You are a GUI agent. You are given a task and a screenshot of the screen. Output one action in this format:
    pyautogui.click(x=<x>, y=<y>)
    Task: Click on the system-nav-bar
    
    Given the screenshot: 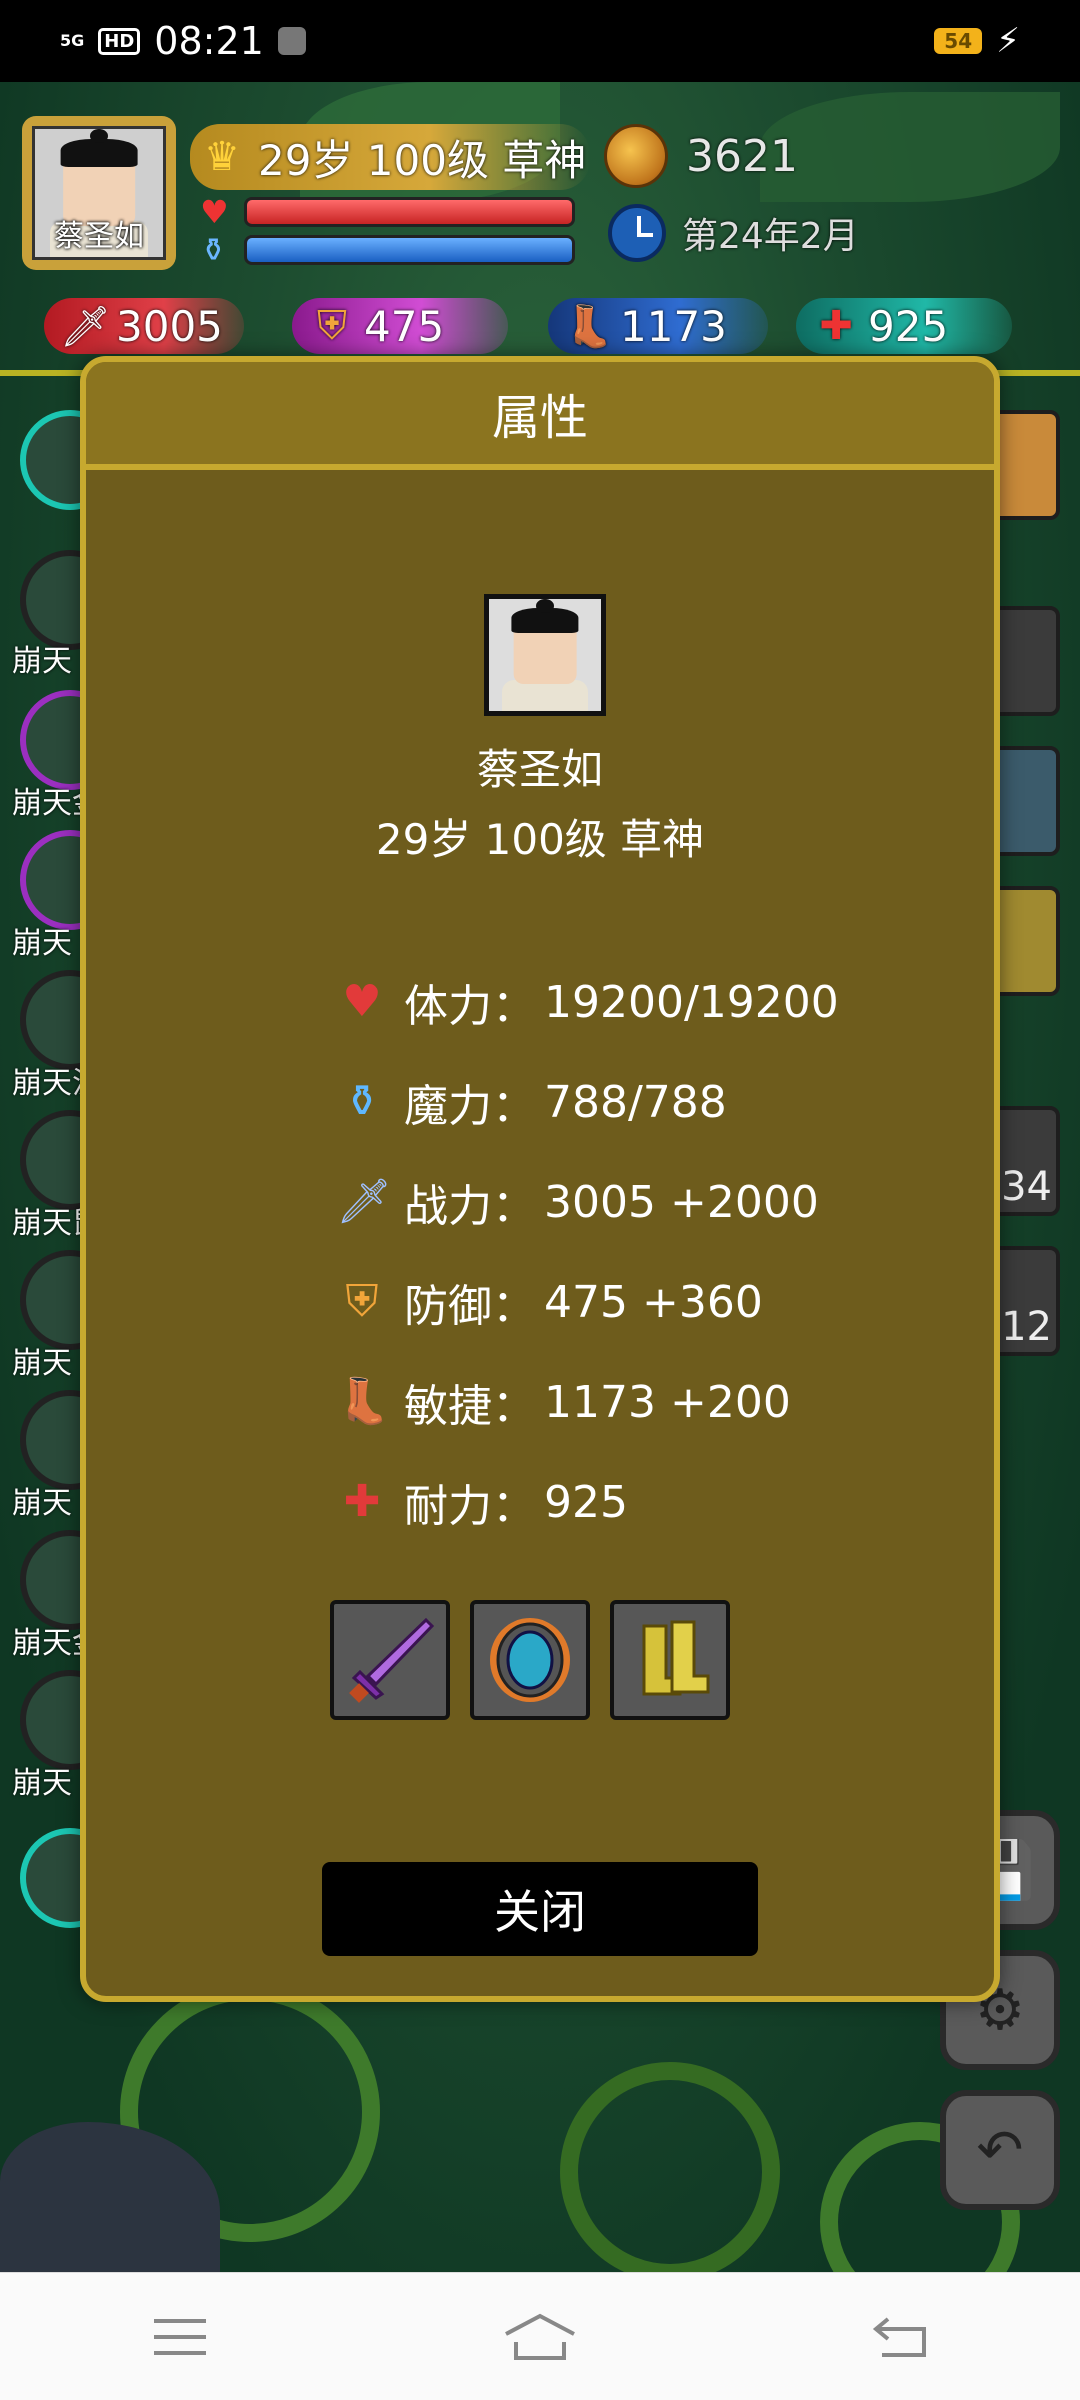 What is the action you would take?
    pyautogui.click(x=540, y=2336)
    